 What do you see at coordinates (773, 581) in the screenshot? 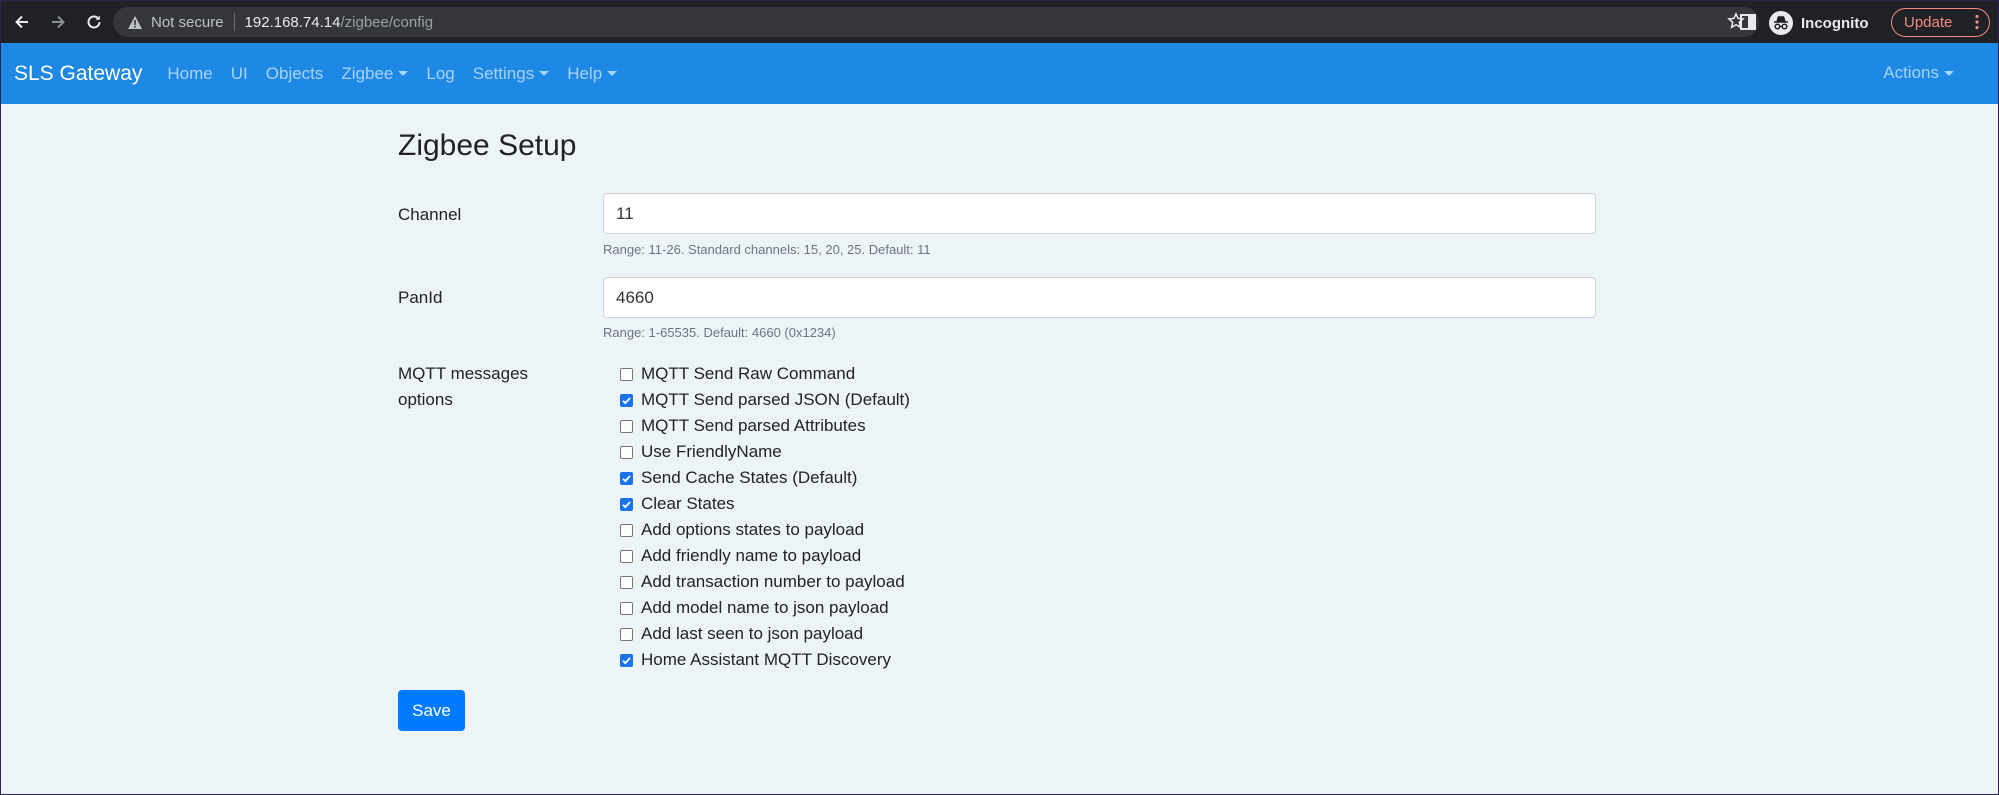
I see `mqtt-option-label: Add transaction number to payload` at bounding box center [773, 581].